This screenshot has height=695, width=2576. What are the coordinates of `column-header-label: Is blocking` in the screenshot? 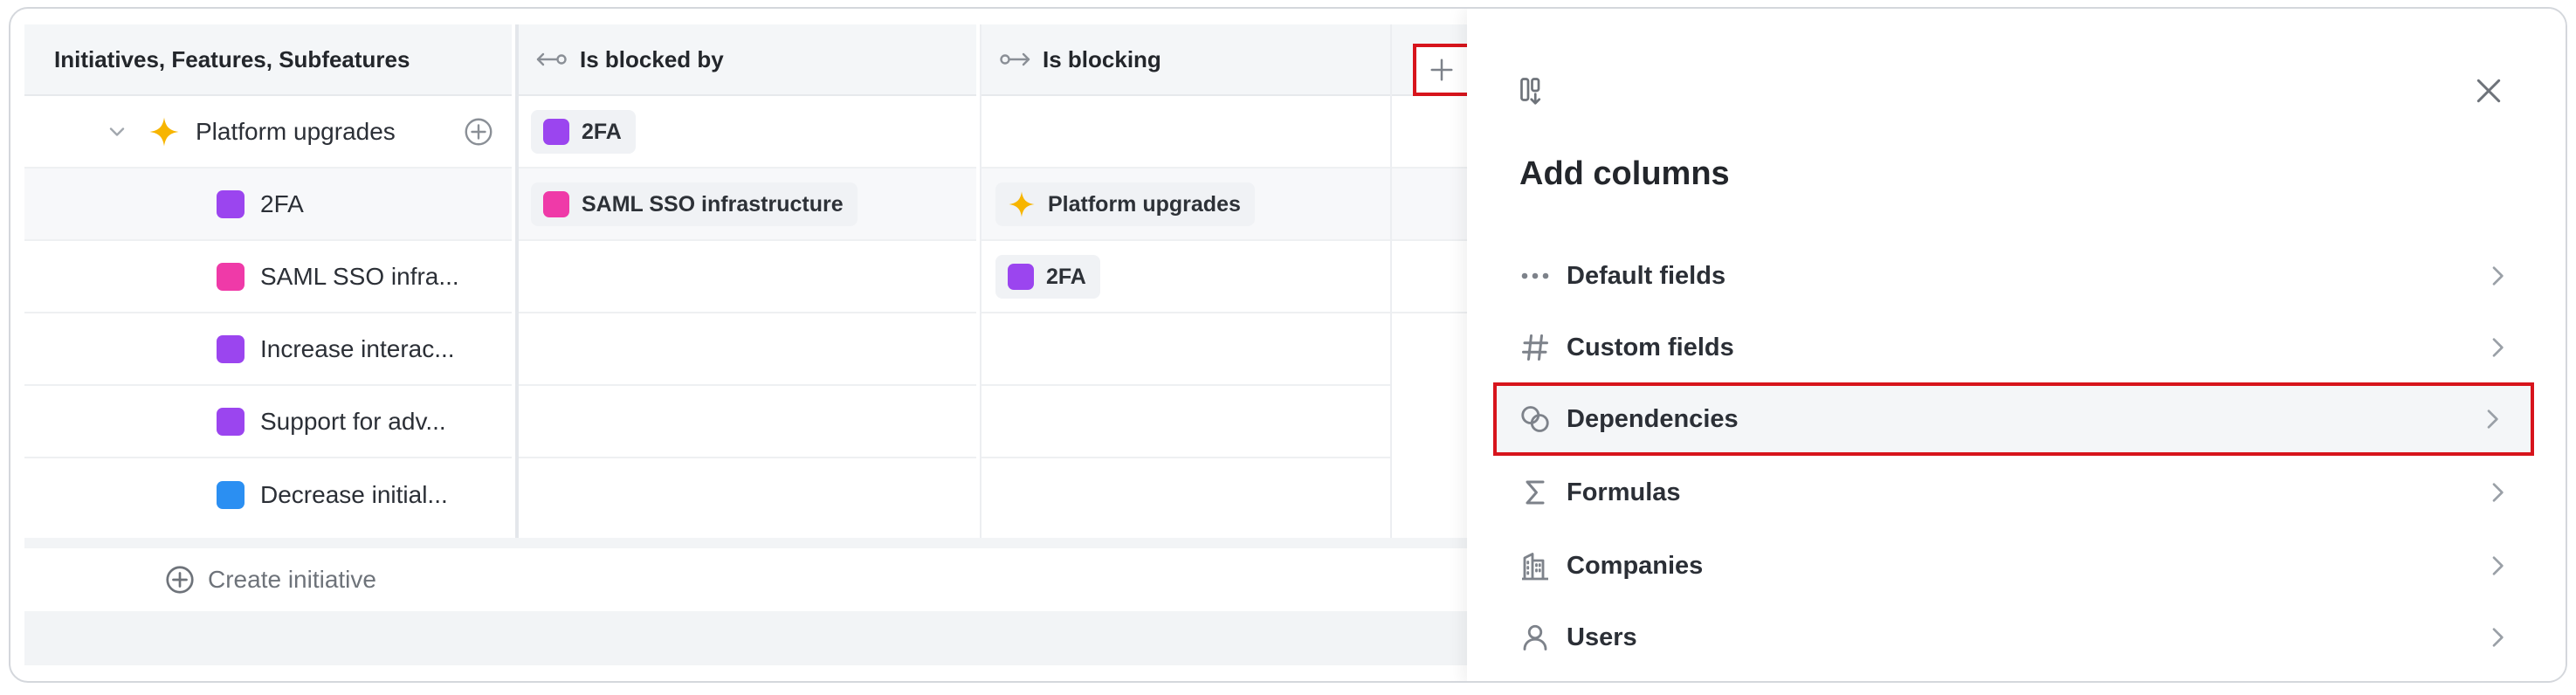 It's located at (1102, 58).